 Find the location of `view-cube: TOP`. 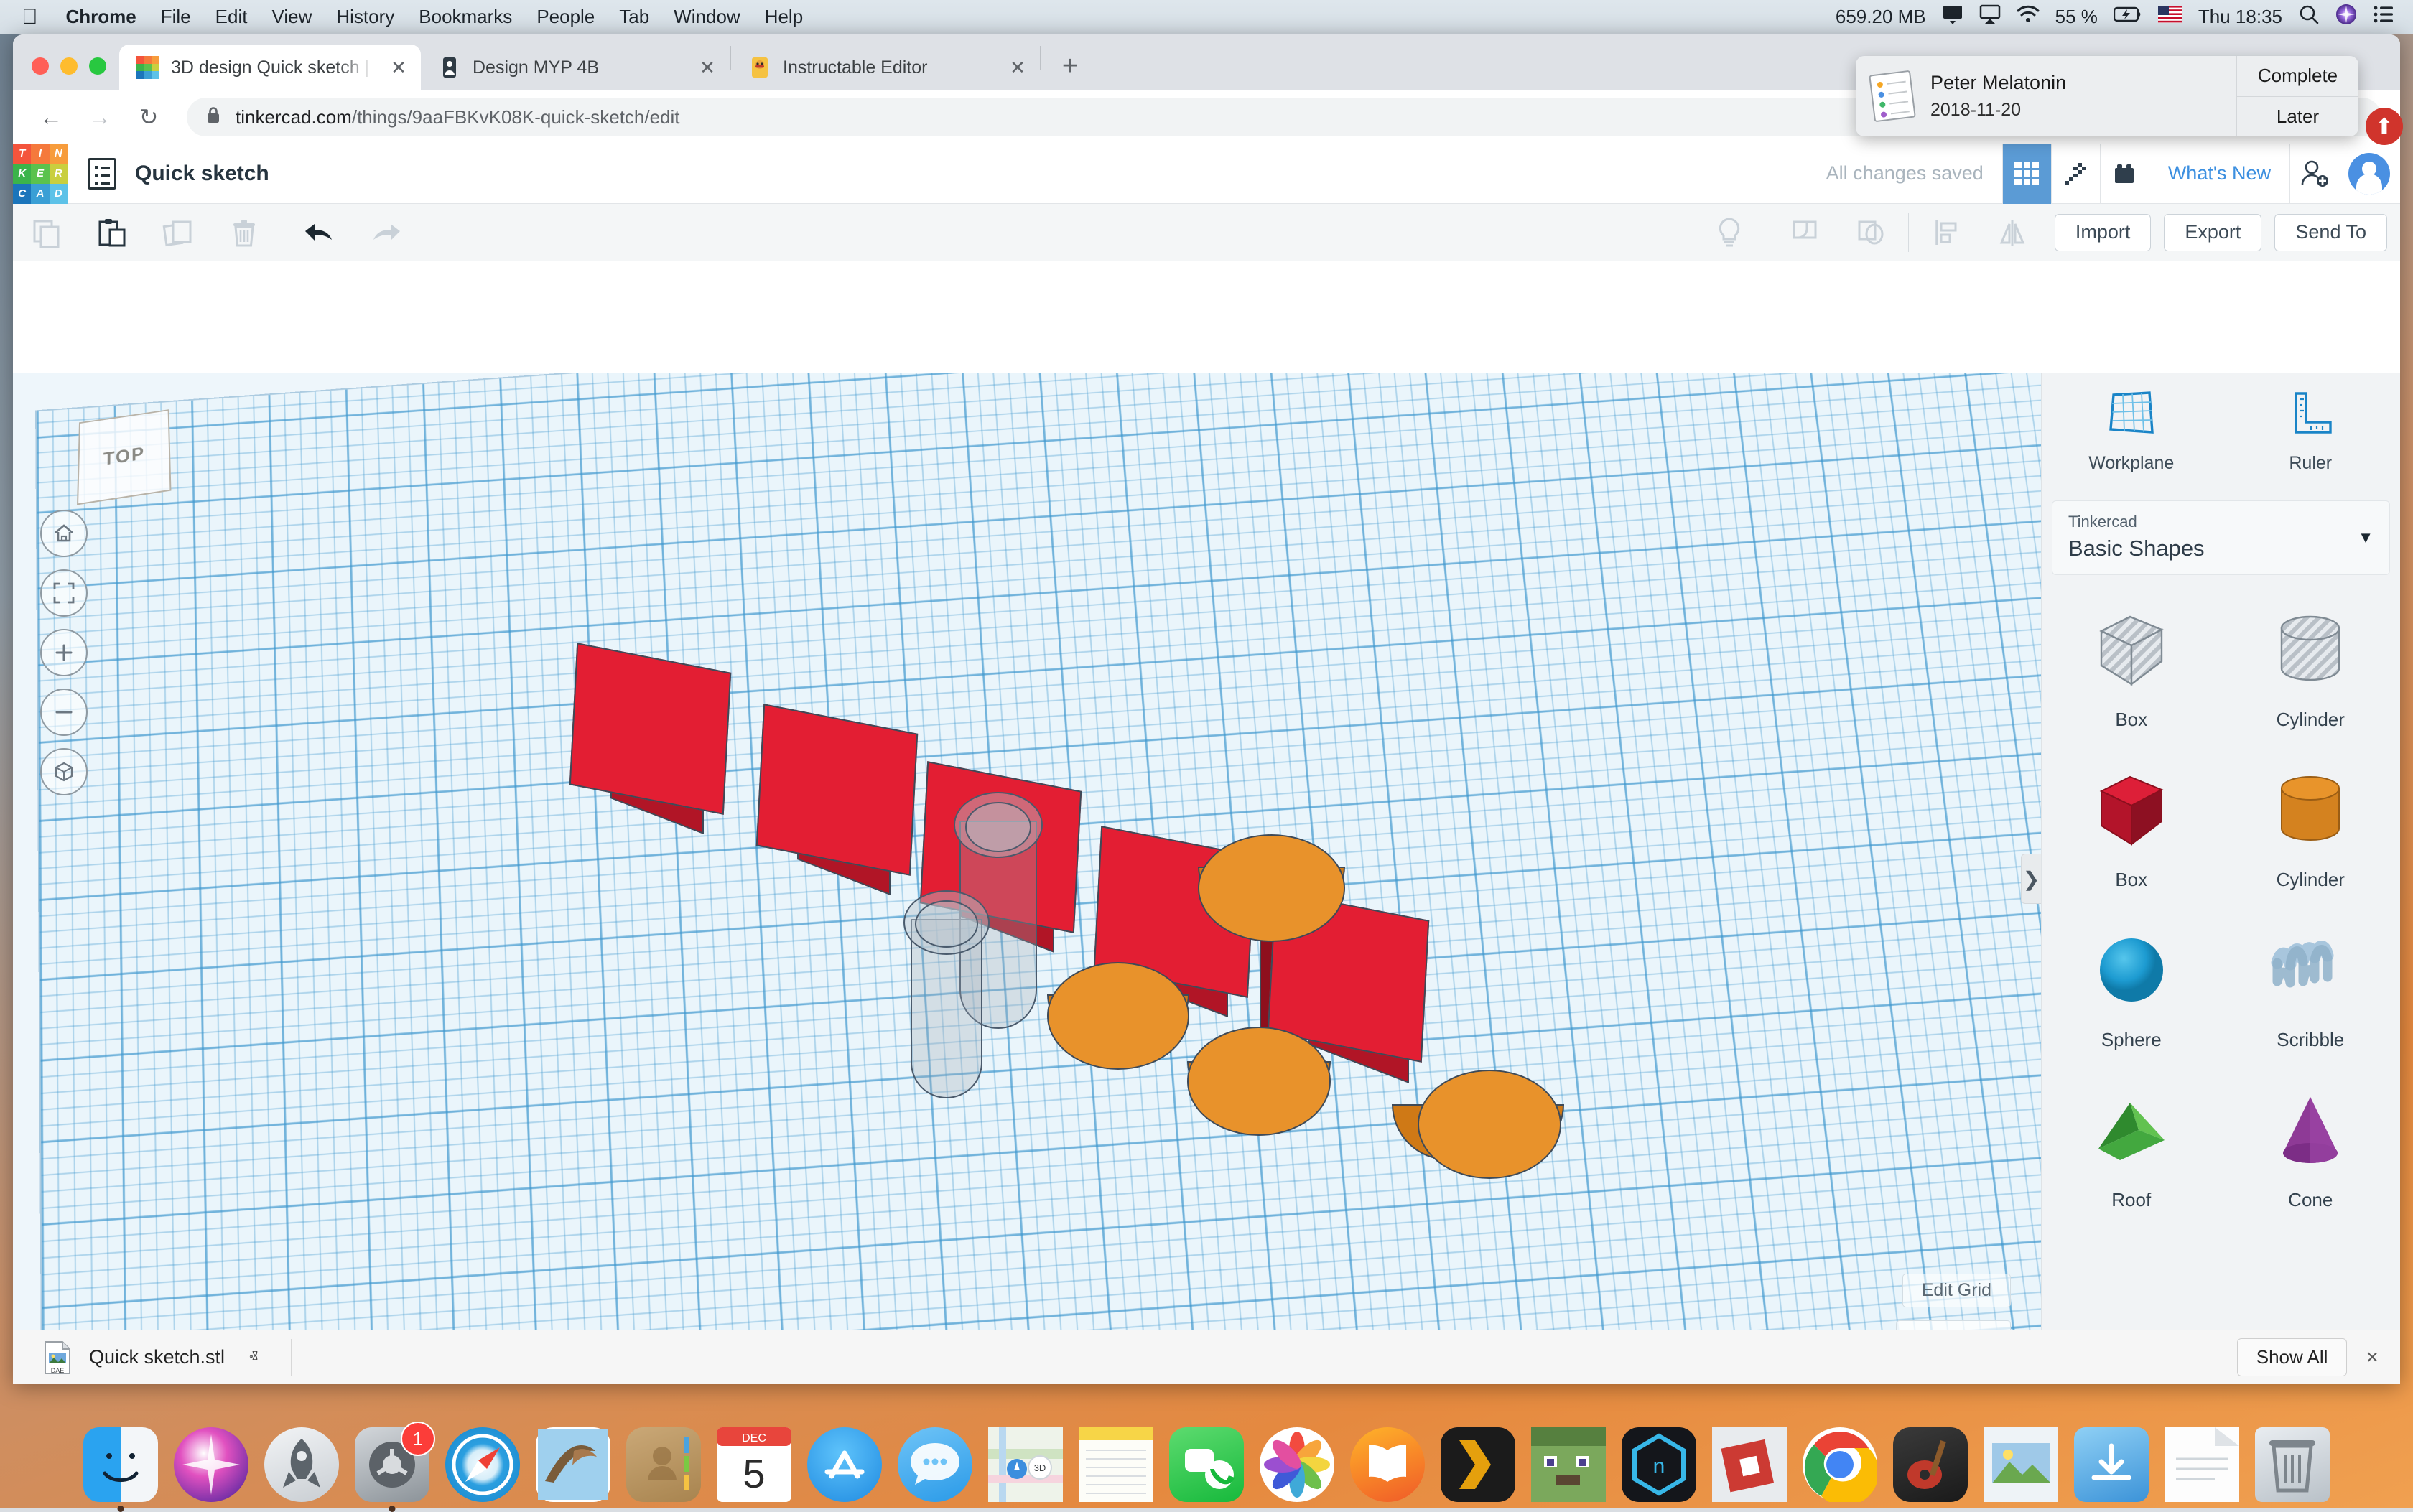

view-cube: TOP is located at coordinates (124, 457).